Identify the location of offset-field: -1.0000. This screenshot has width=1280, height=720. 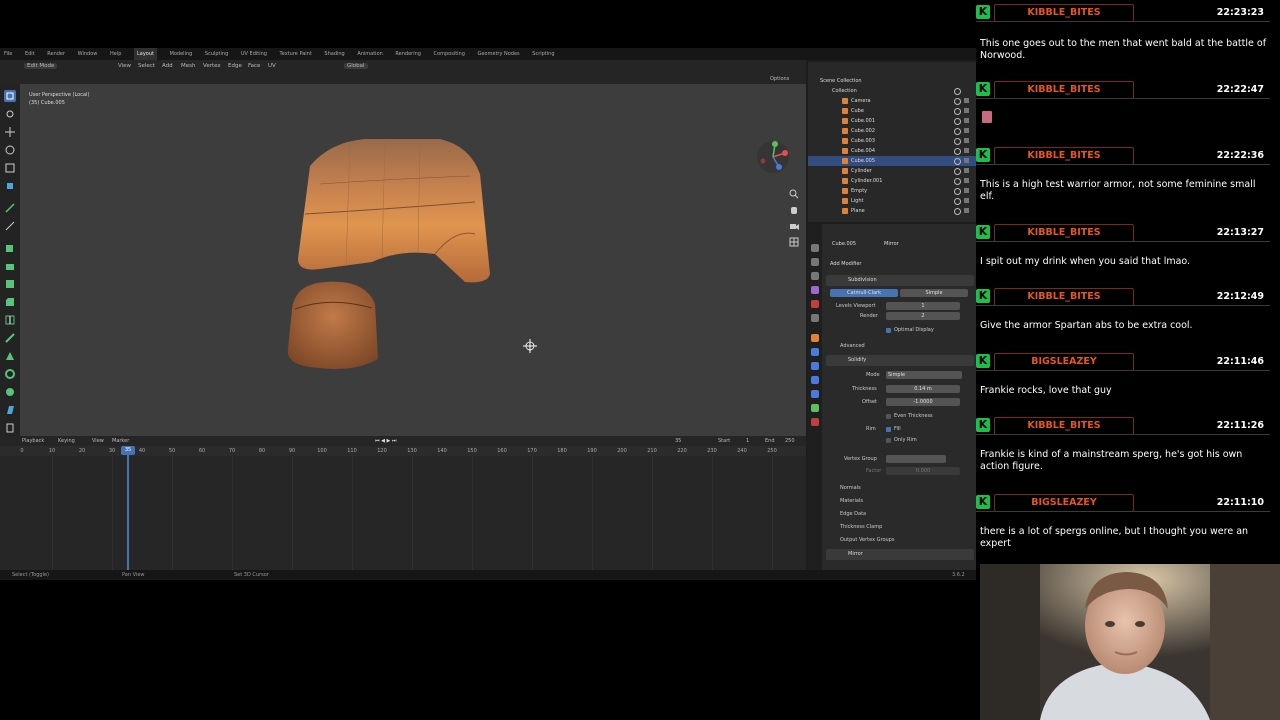
(923, 402).